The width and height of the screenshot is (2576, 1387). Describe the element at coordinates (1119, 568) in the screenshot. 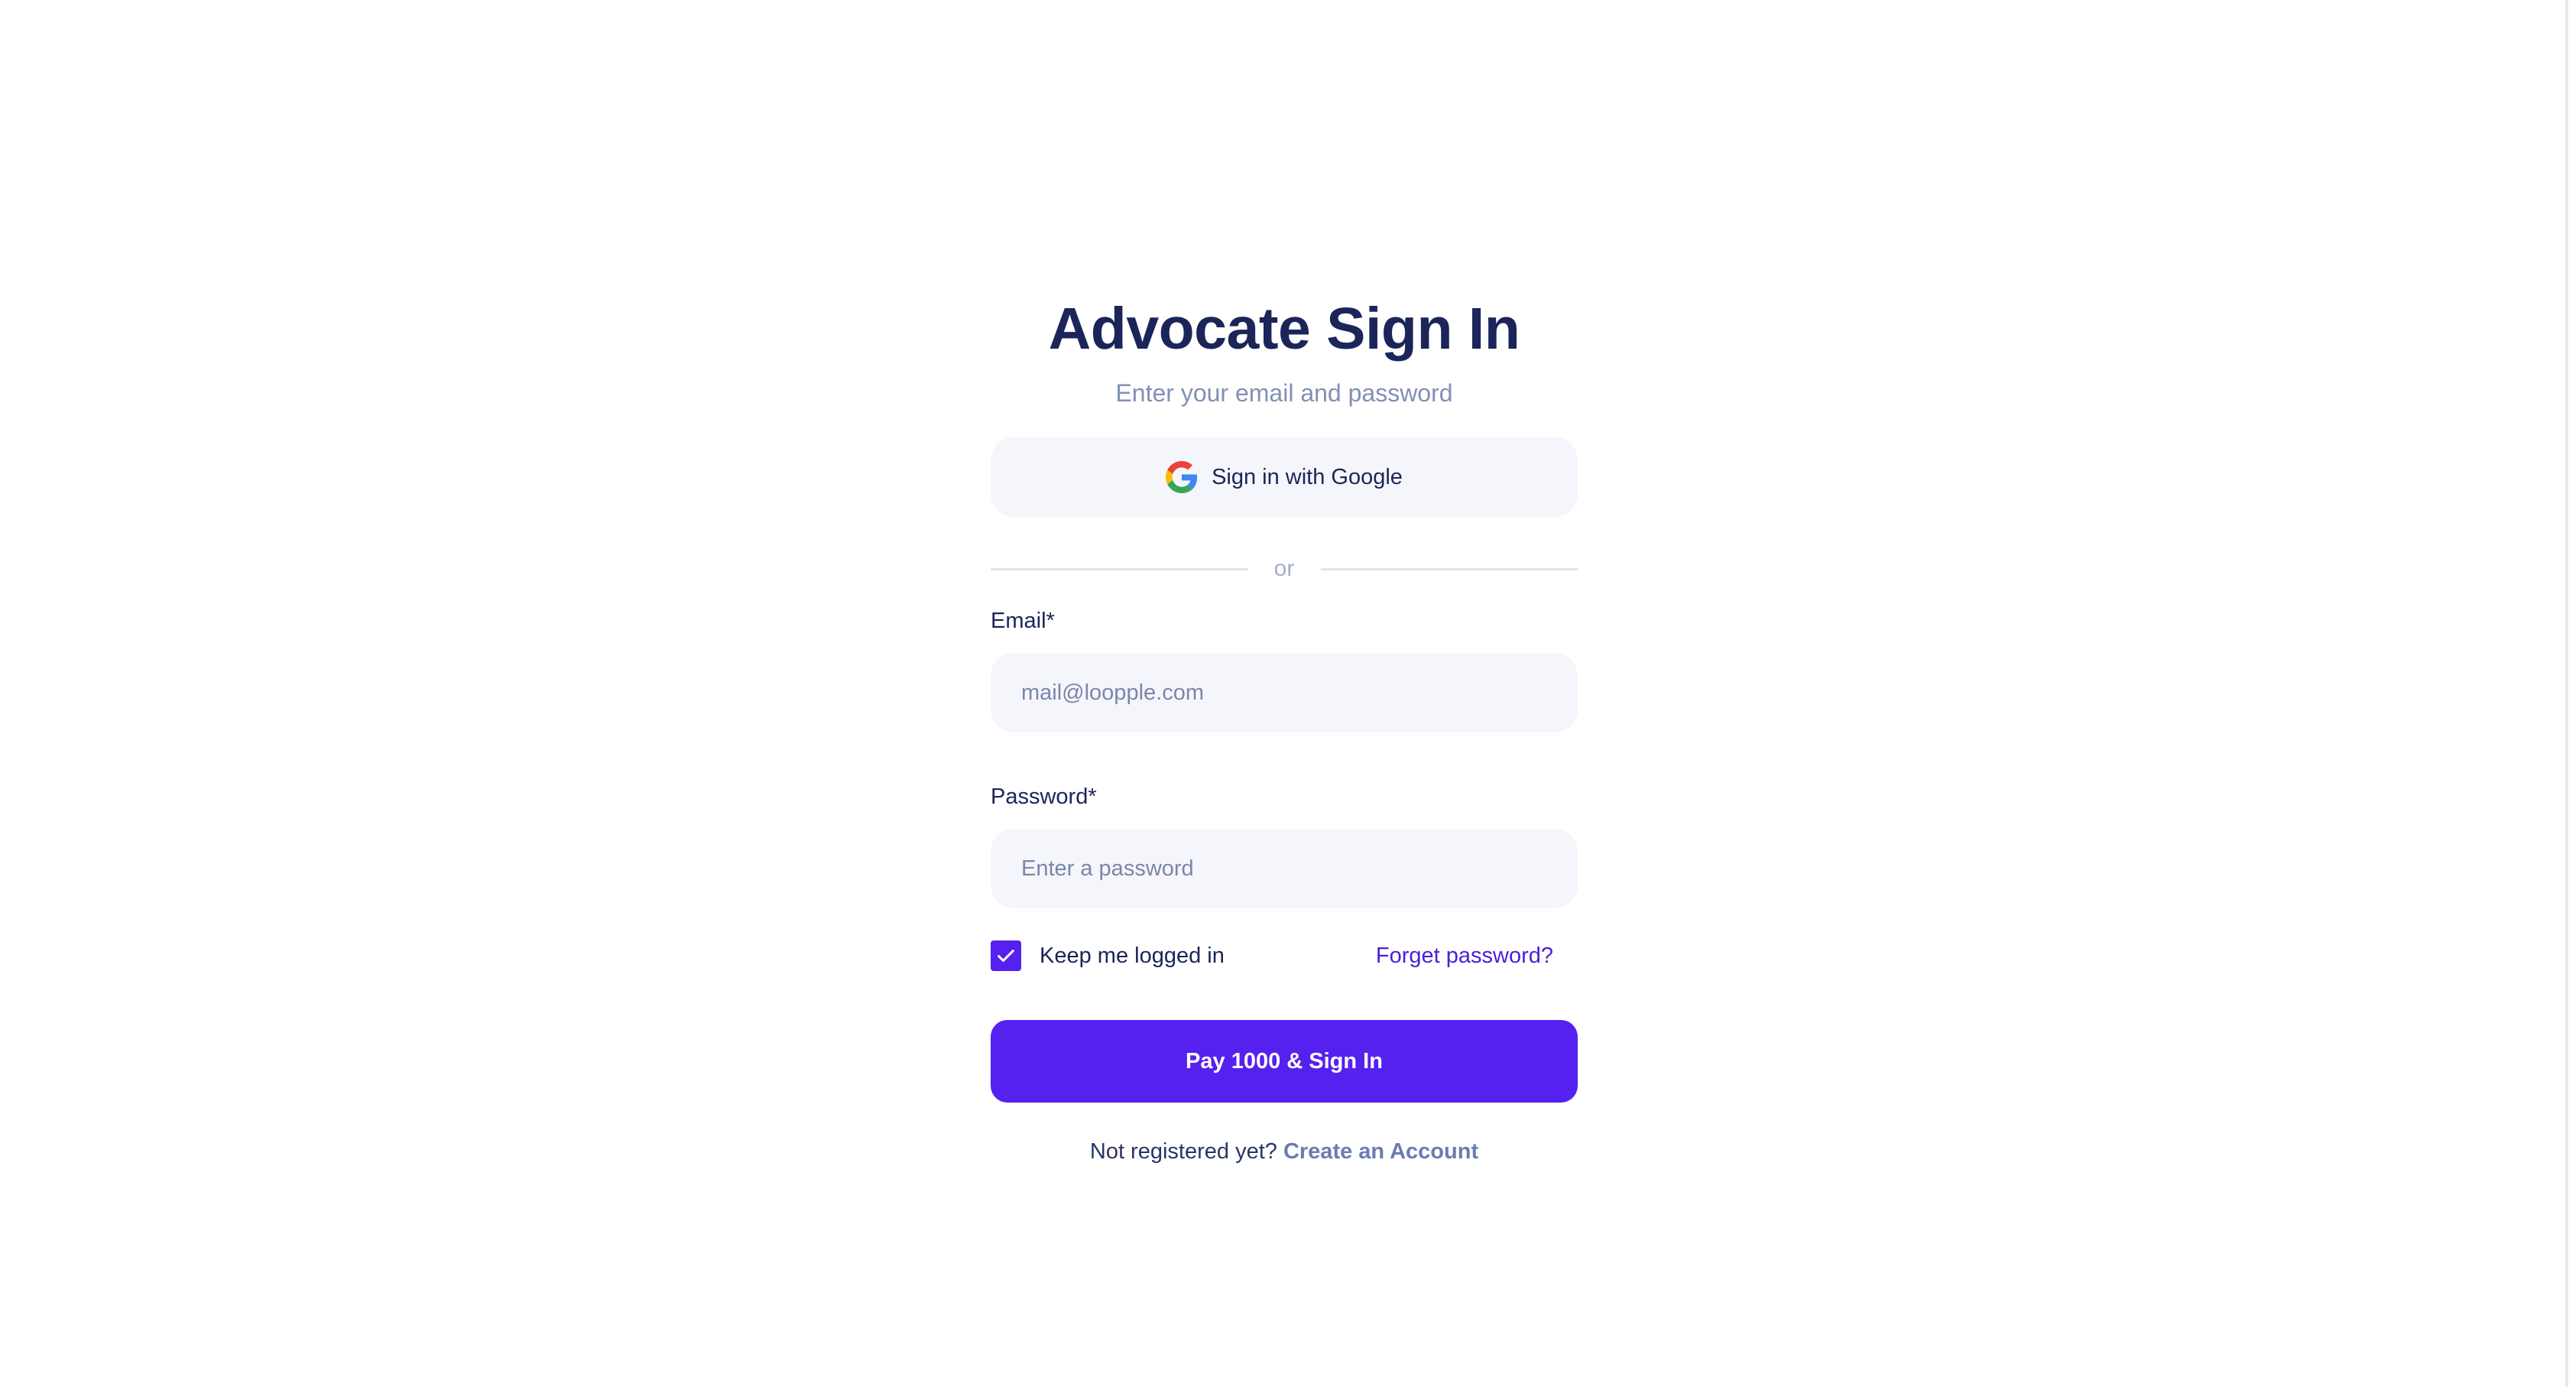

I see `divider-line-left` at that location.